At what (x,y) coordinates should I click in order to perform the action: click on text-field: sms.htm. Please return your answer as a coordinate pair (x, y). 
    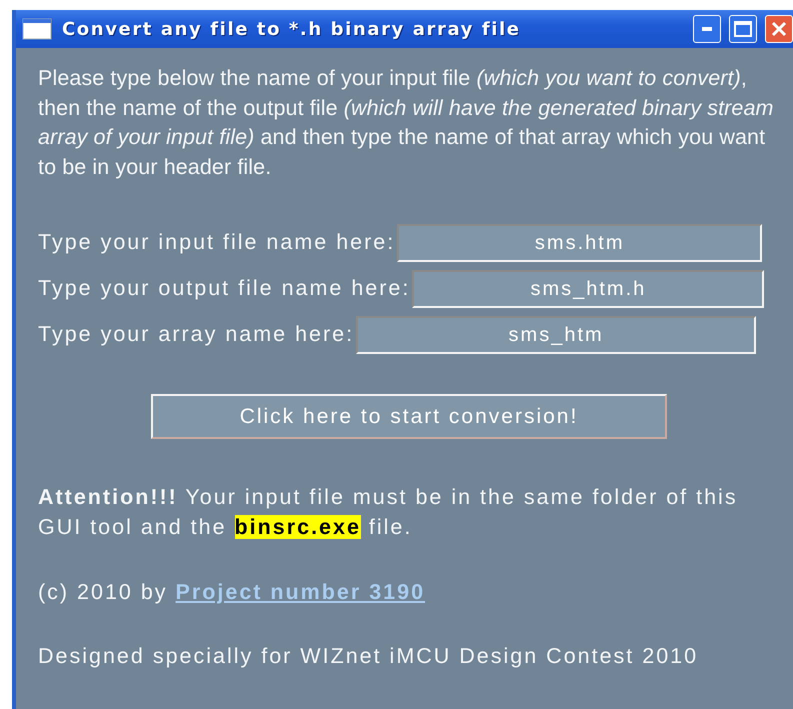
    Looking at the image, I should click on (579, 243).